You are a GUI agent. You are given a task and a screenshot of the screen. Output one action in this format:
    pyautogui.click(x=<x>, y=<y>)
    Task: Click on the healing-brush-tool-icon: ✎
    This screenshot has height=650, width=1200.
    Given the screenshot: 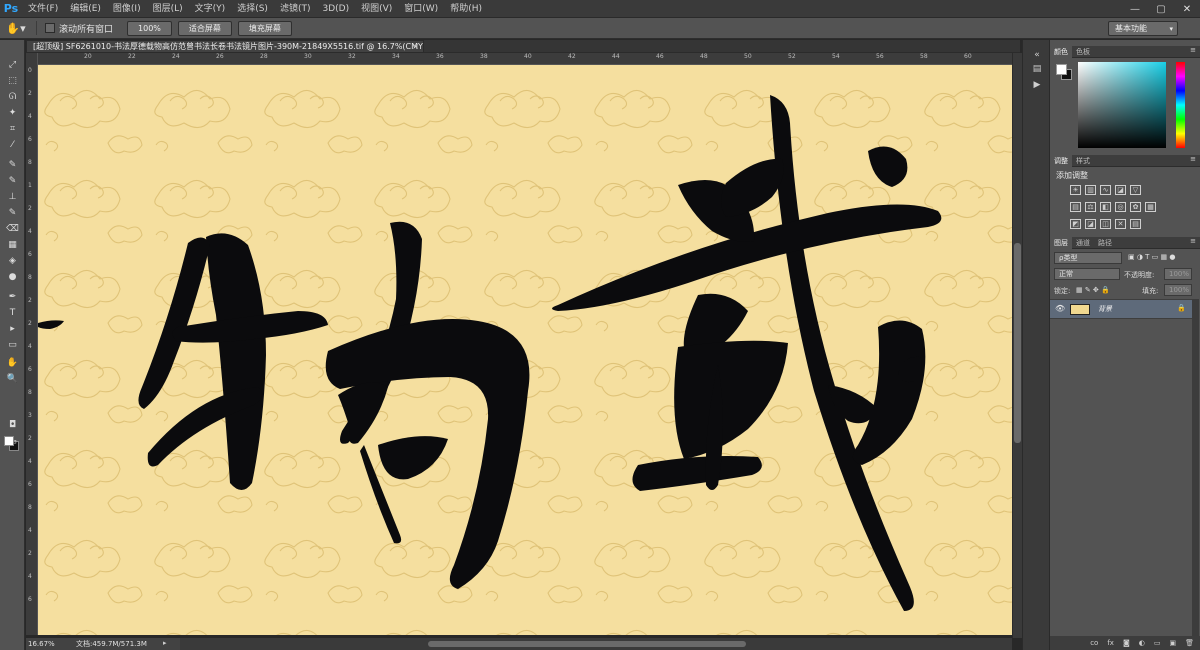 What is the action you would take?
    pyautogui.click(x=12, y=165)
    